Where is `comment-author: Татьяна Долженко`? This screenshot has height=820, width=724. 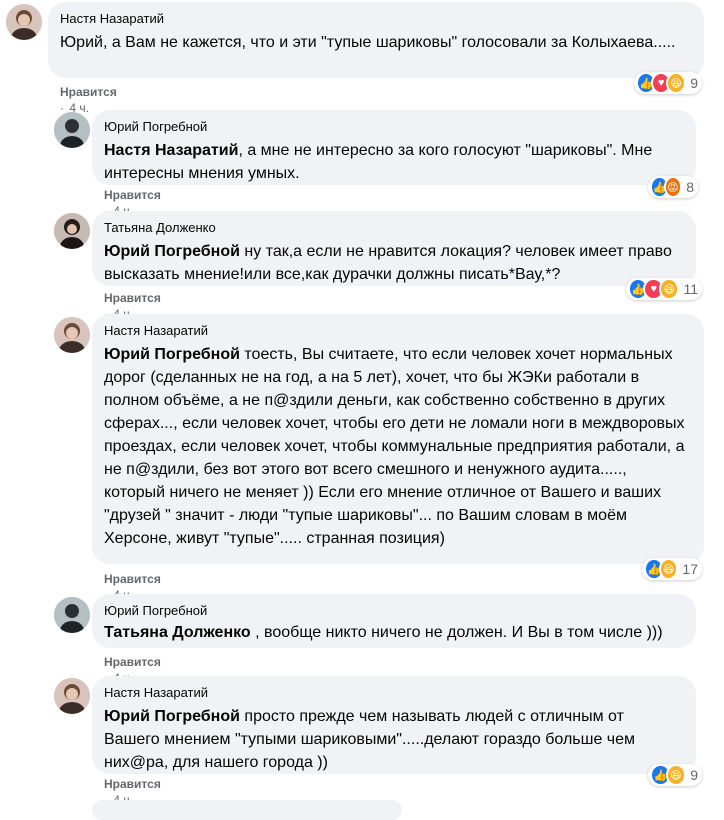 comment-author: Татьяна Долженко is located at coordinates (394, 227).